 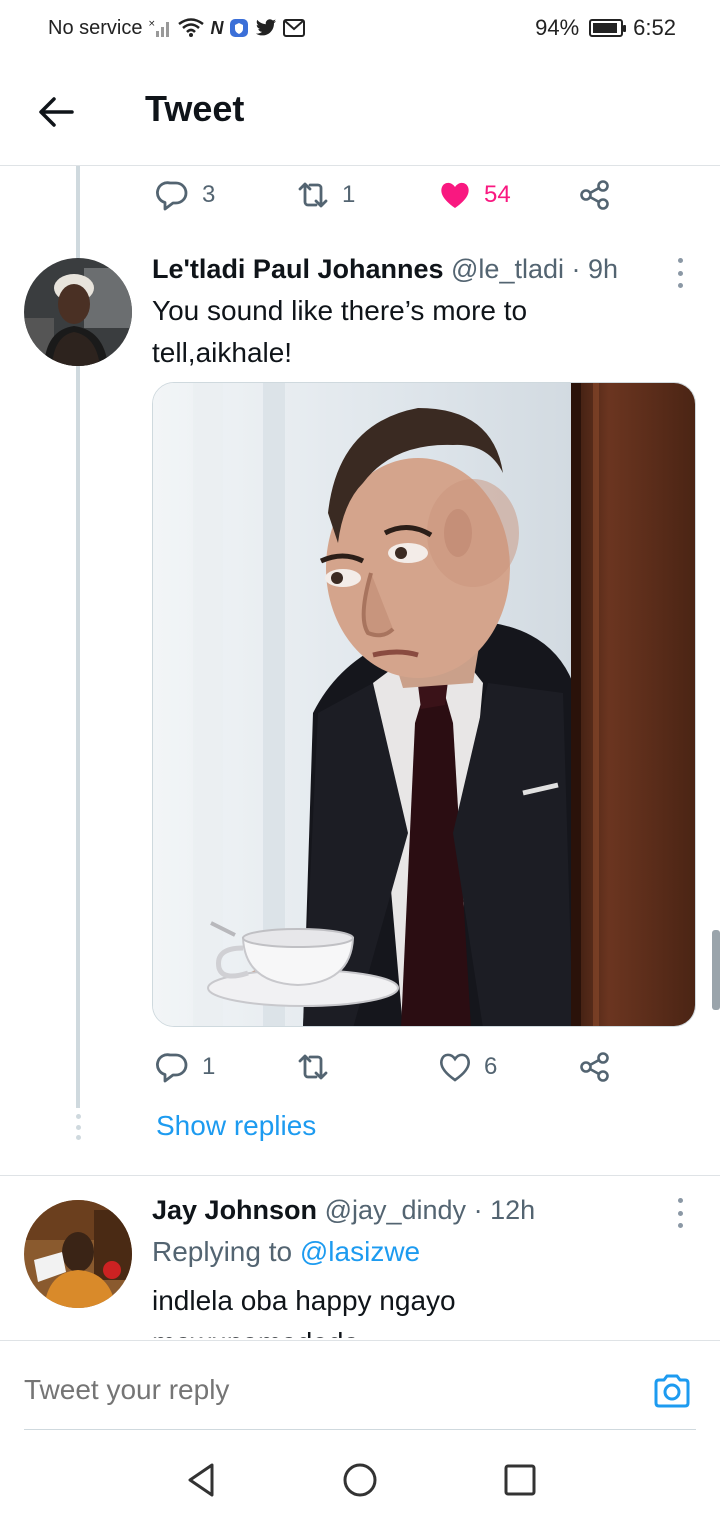 I want to click on retweet-button: 1, so click(x=325, y=195).